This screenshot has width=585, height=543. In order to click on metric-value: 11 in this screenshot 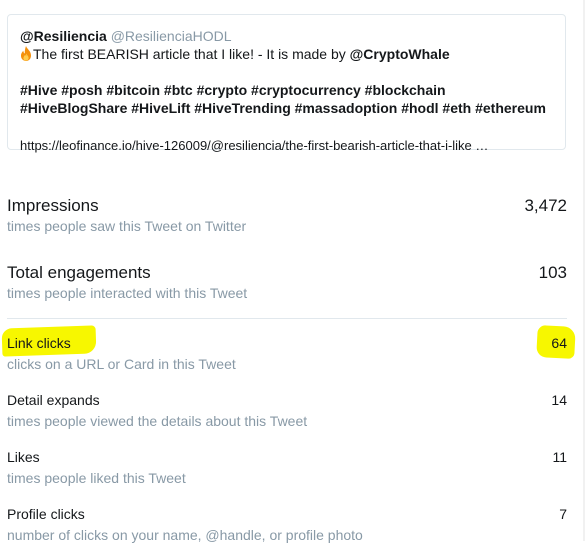, I will do `click(559, 457)`.